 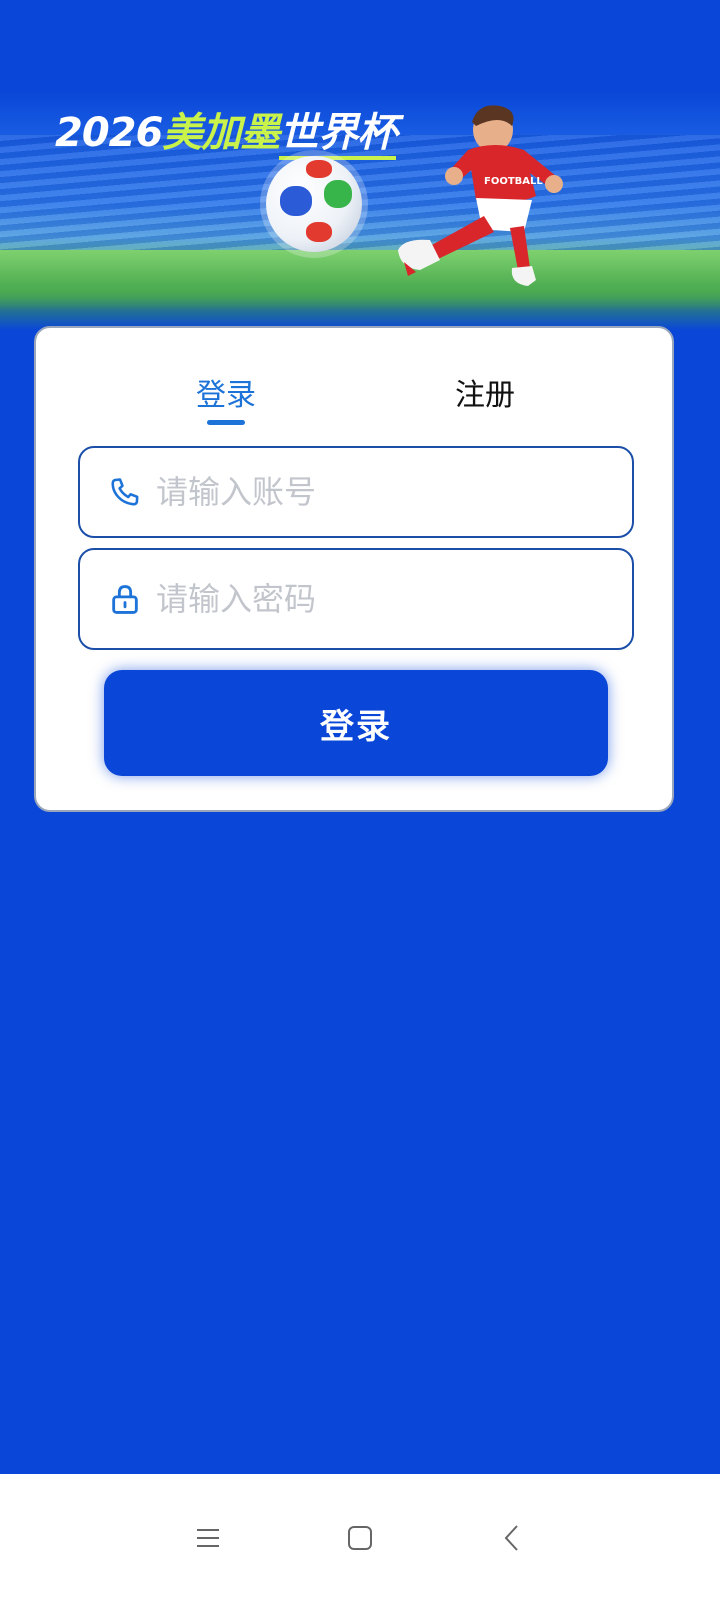 What do you see at coordinates (513, 181) in the screenshot?
I see `jersey-text: FOOTBALL` at bounding box center [513, 181].